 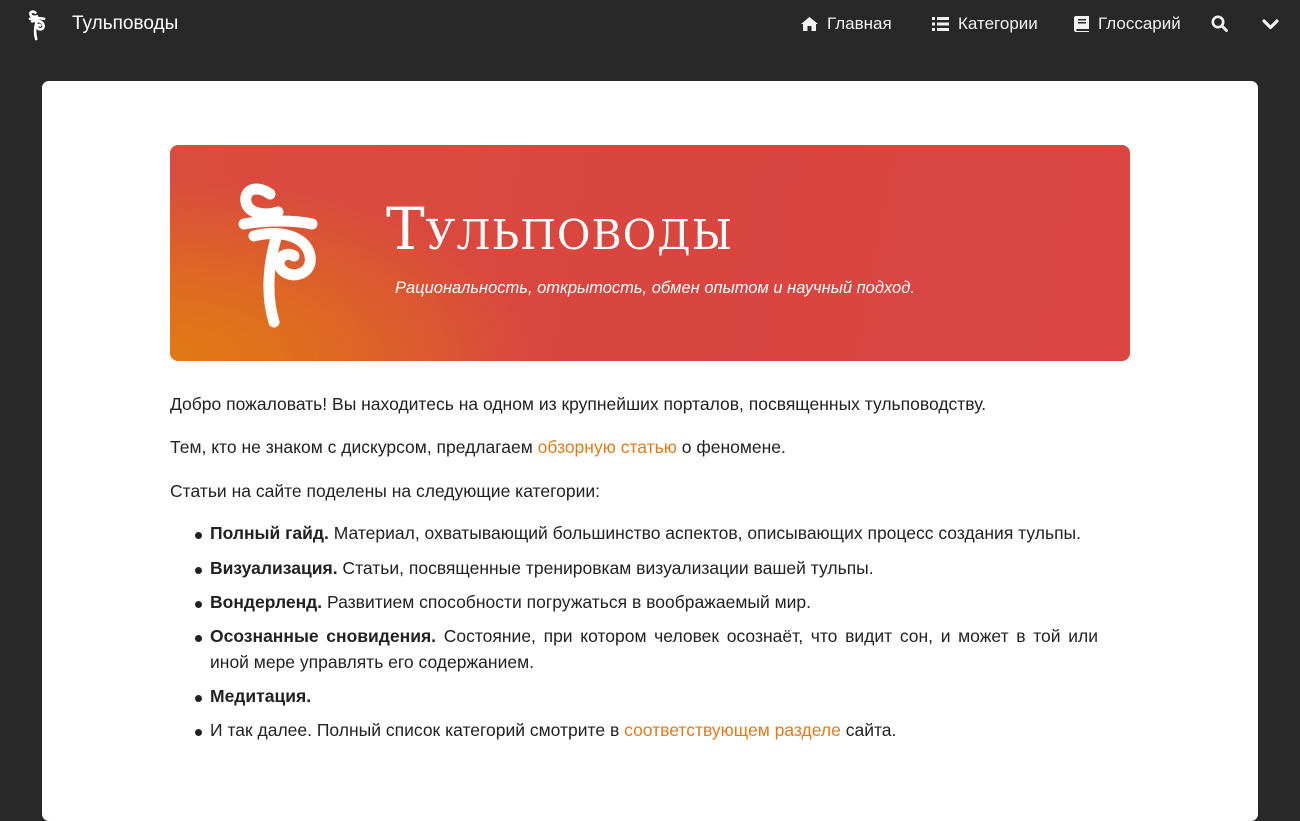 I want to click on nav-item-home: Главная, so click(x=846, y=24).